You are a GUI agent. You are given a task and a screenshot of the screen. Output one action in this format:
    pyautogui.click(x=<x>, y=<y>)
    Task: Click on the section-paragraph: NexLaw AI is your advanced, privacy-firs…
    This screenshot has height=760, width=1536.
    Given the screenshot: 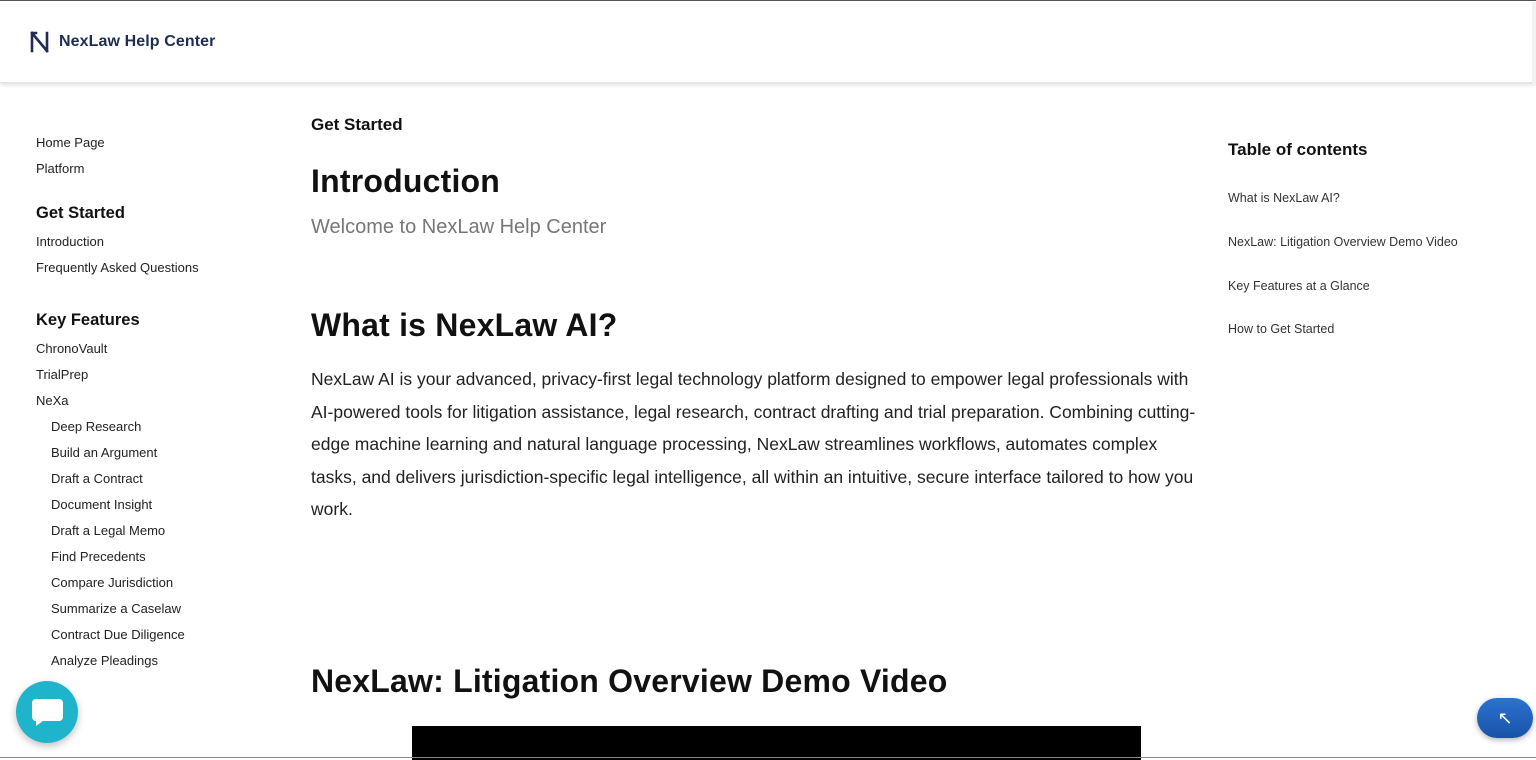 What is the action you would take?
    pyautogui.click(x=753, y=444)
    